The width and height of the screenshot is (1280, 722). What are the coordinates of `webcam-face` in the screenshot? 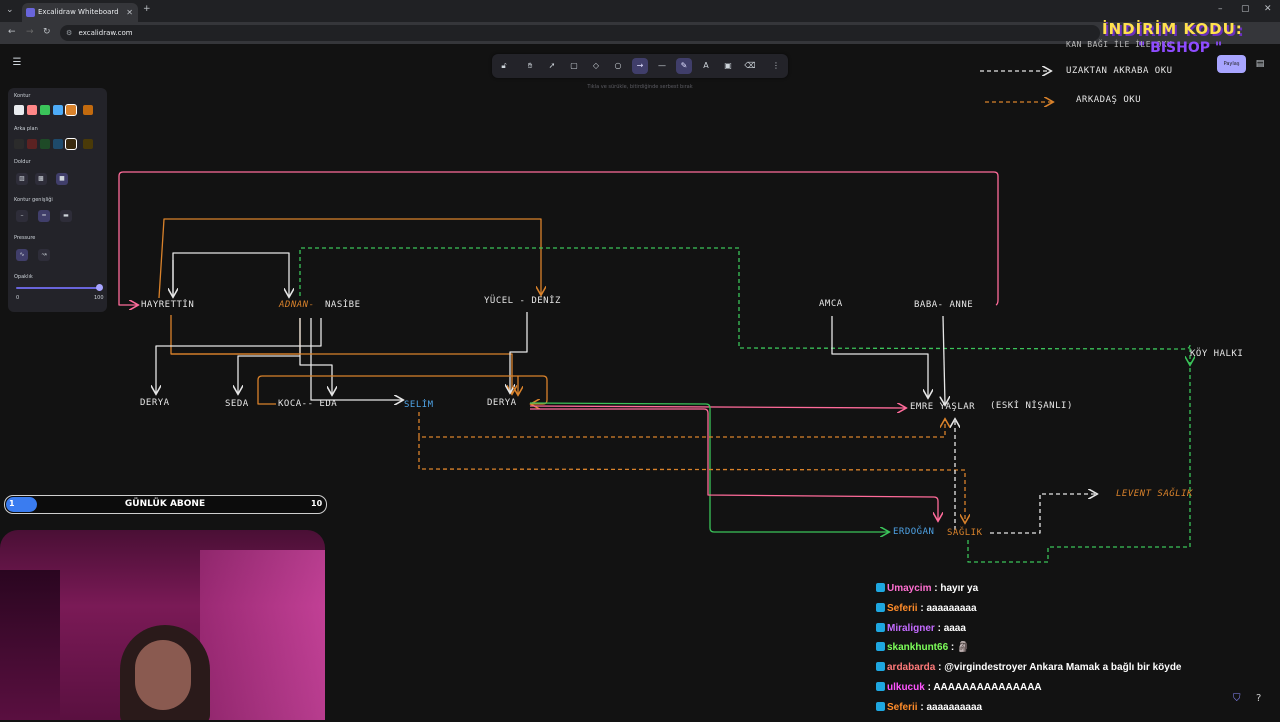 It's located at (163, 675).